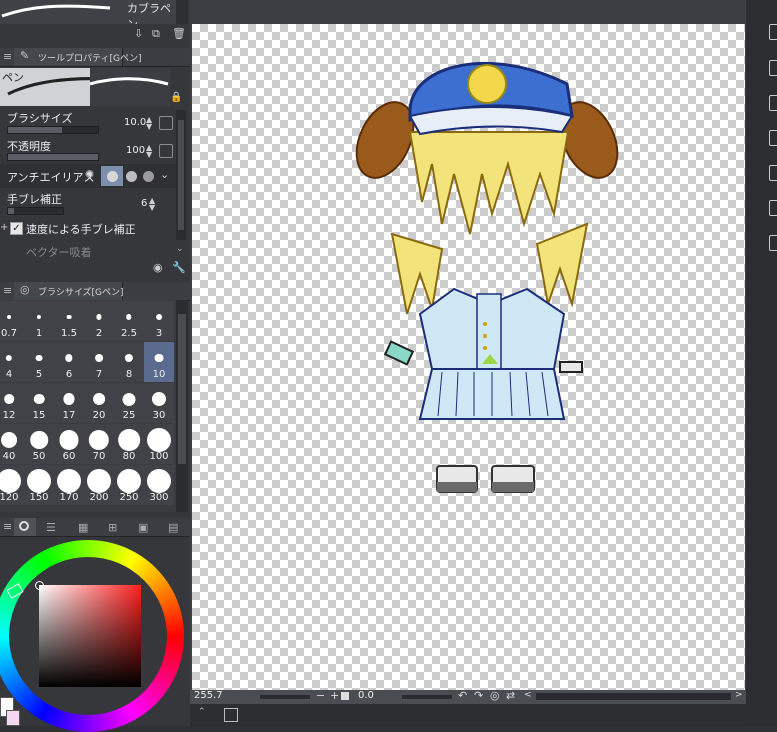  Describe the element at coordinates (166, 123) in the screenshot. I see `brush-size-dynamics-button` at that location.